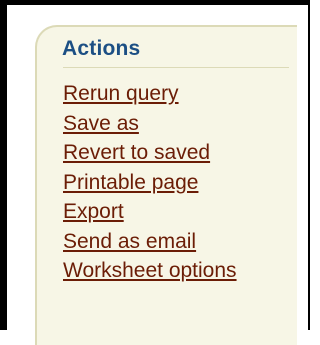 This screenshot has width=320, height=345. I want to click on title-divider, so click(176, 67).